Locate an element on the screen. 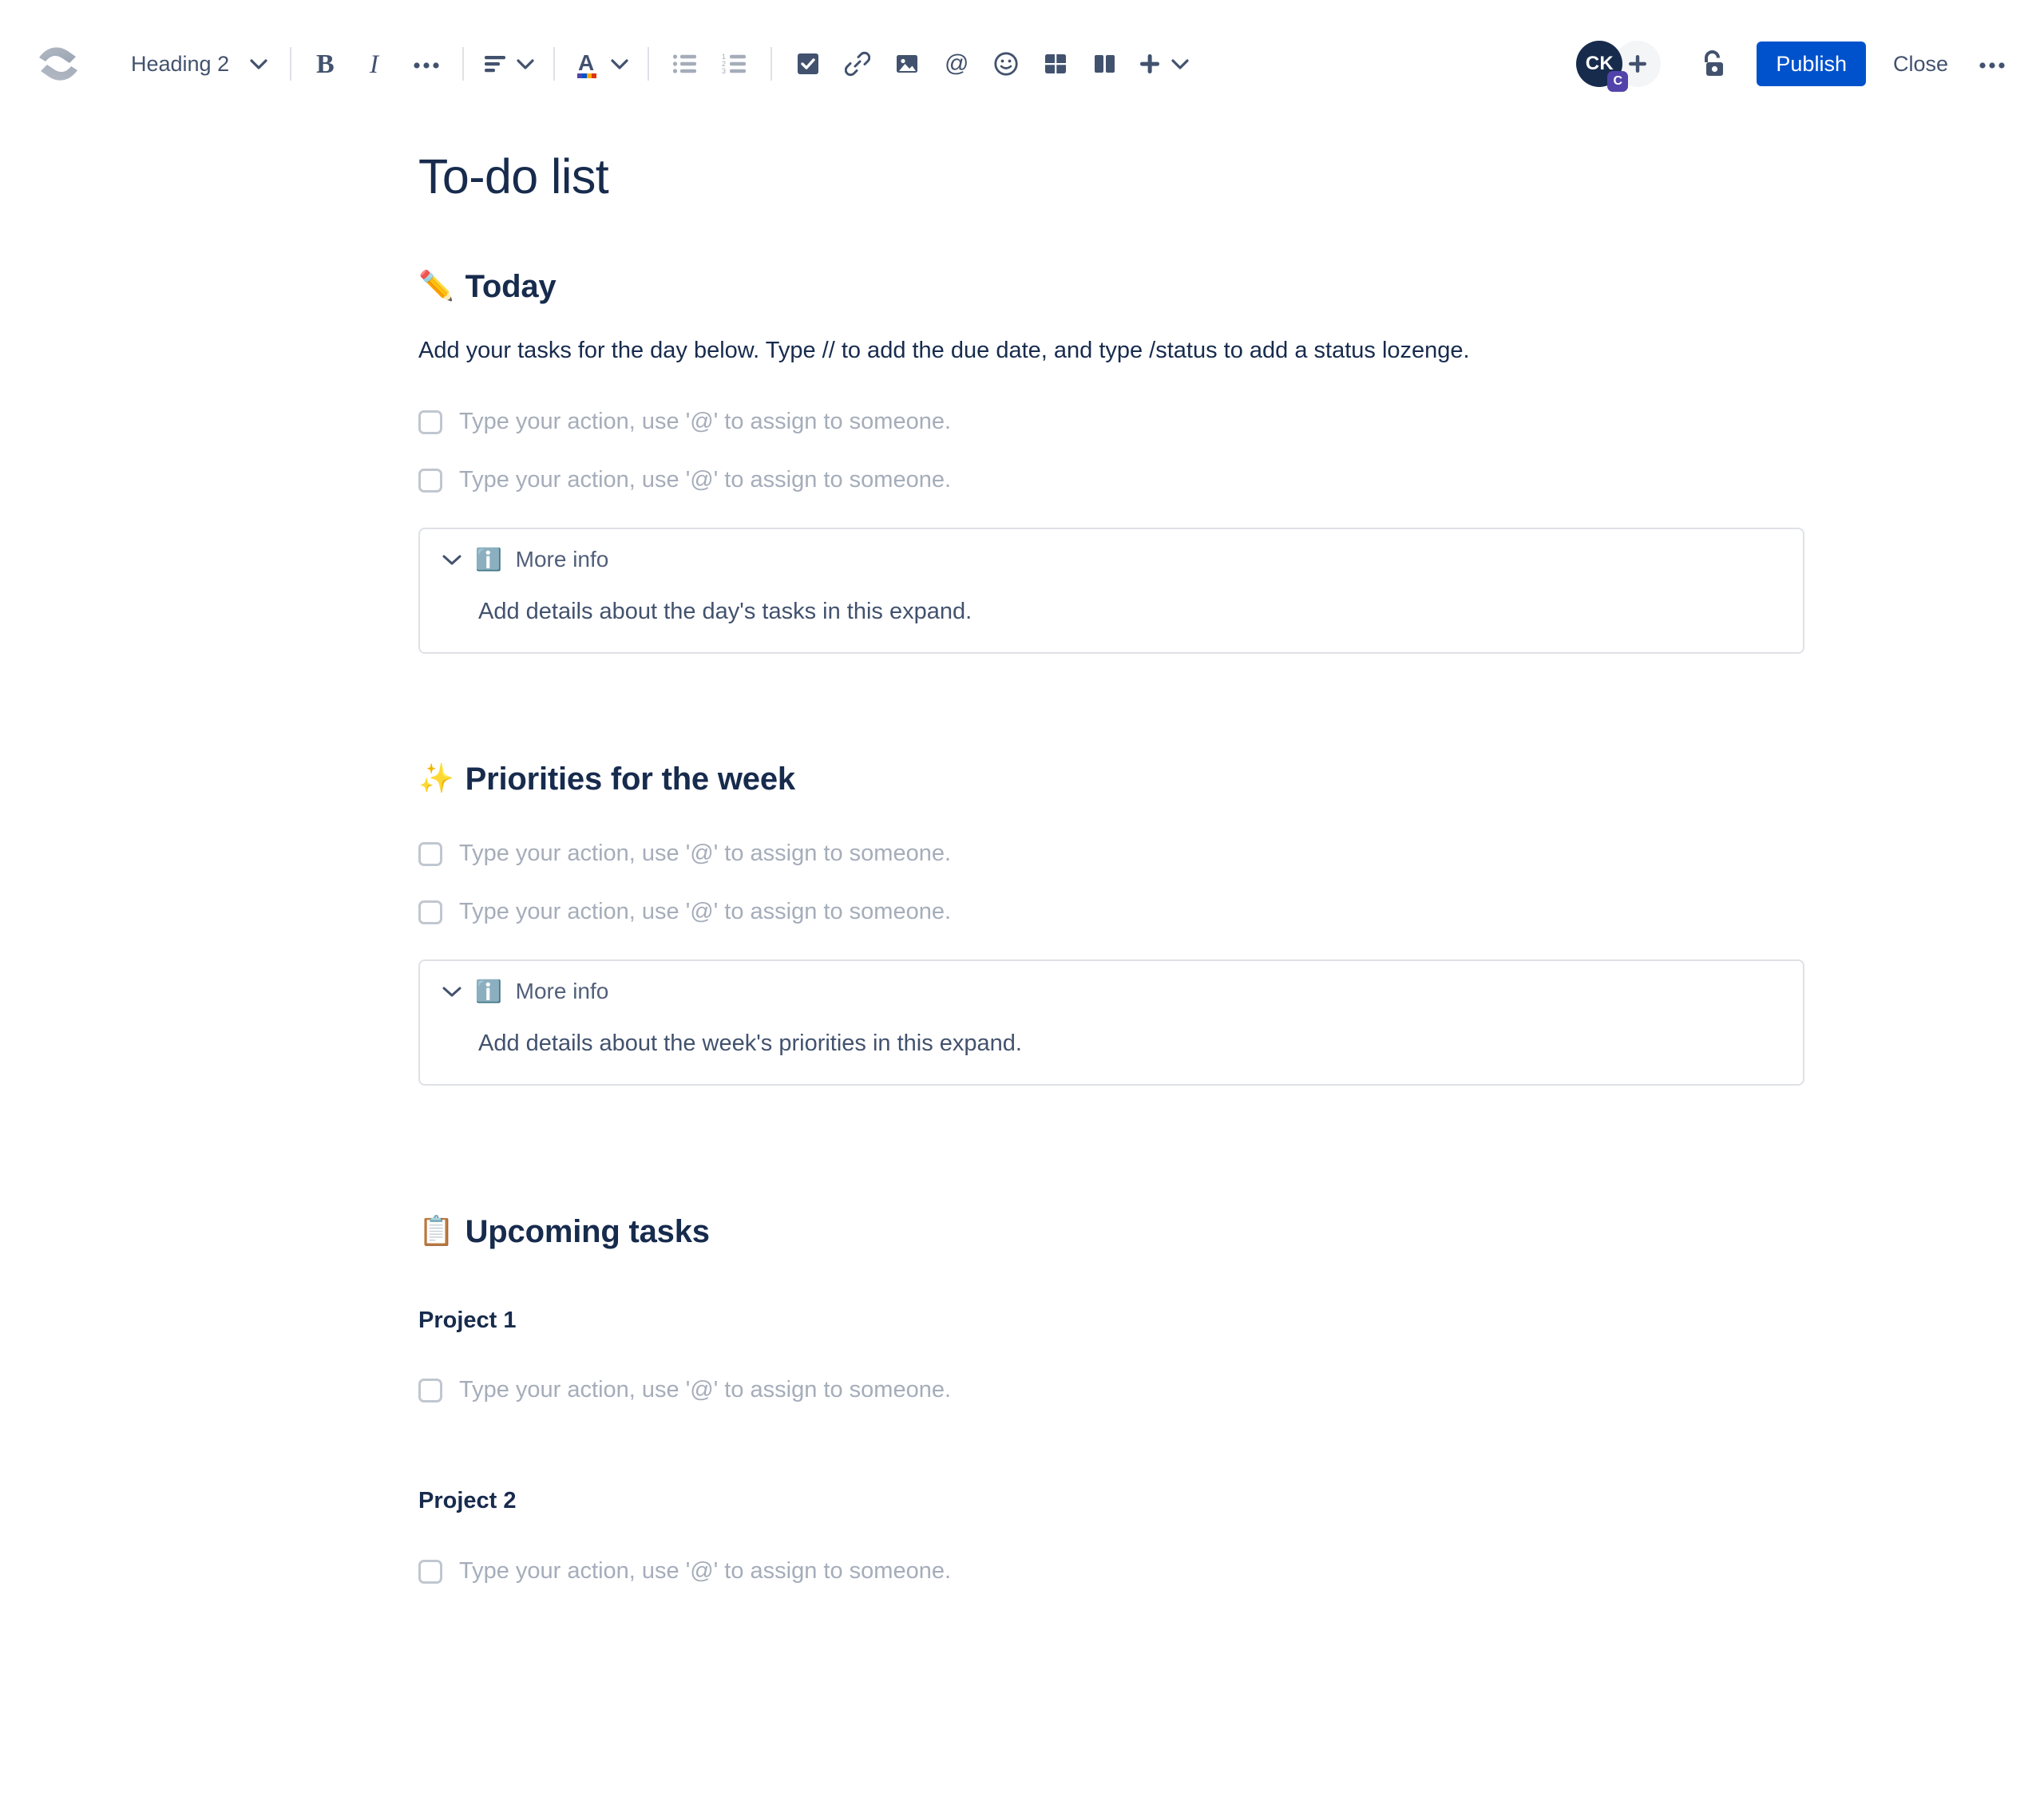 This screenshot has height=1812, width=2044. page-title: To-do list is located at coordinates (1111, 177).